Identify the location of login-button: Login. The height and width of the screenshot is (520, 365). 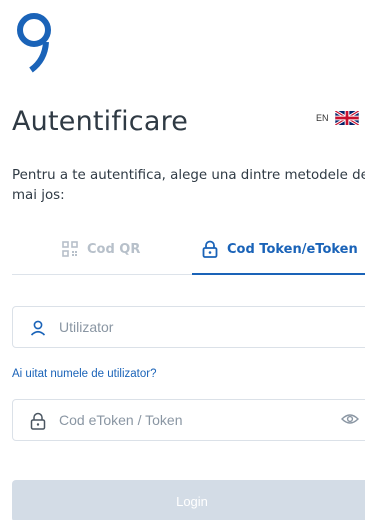
(188, 500).